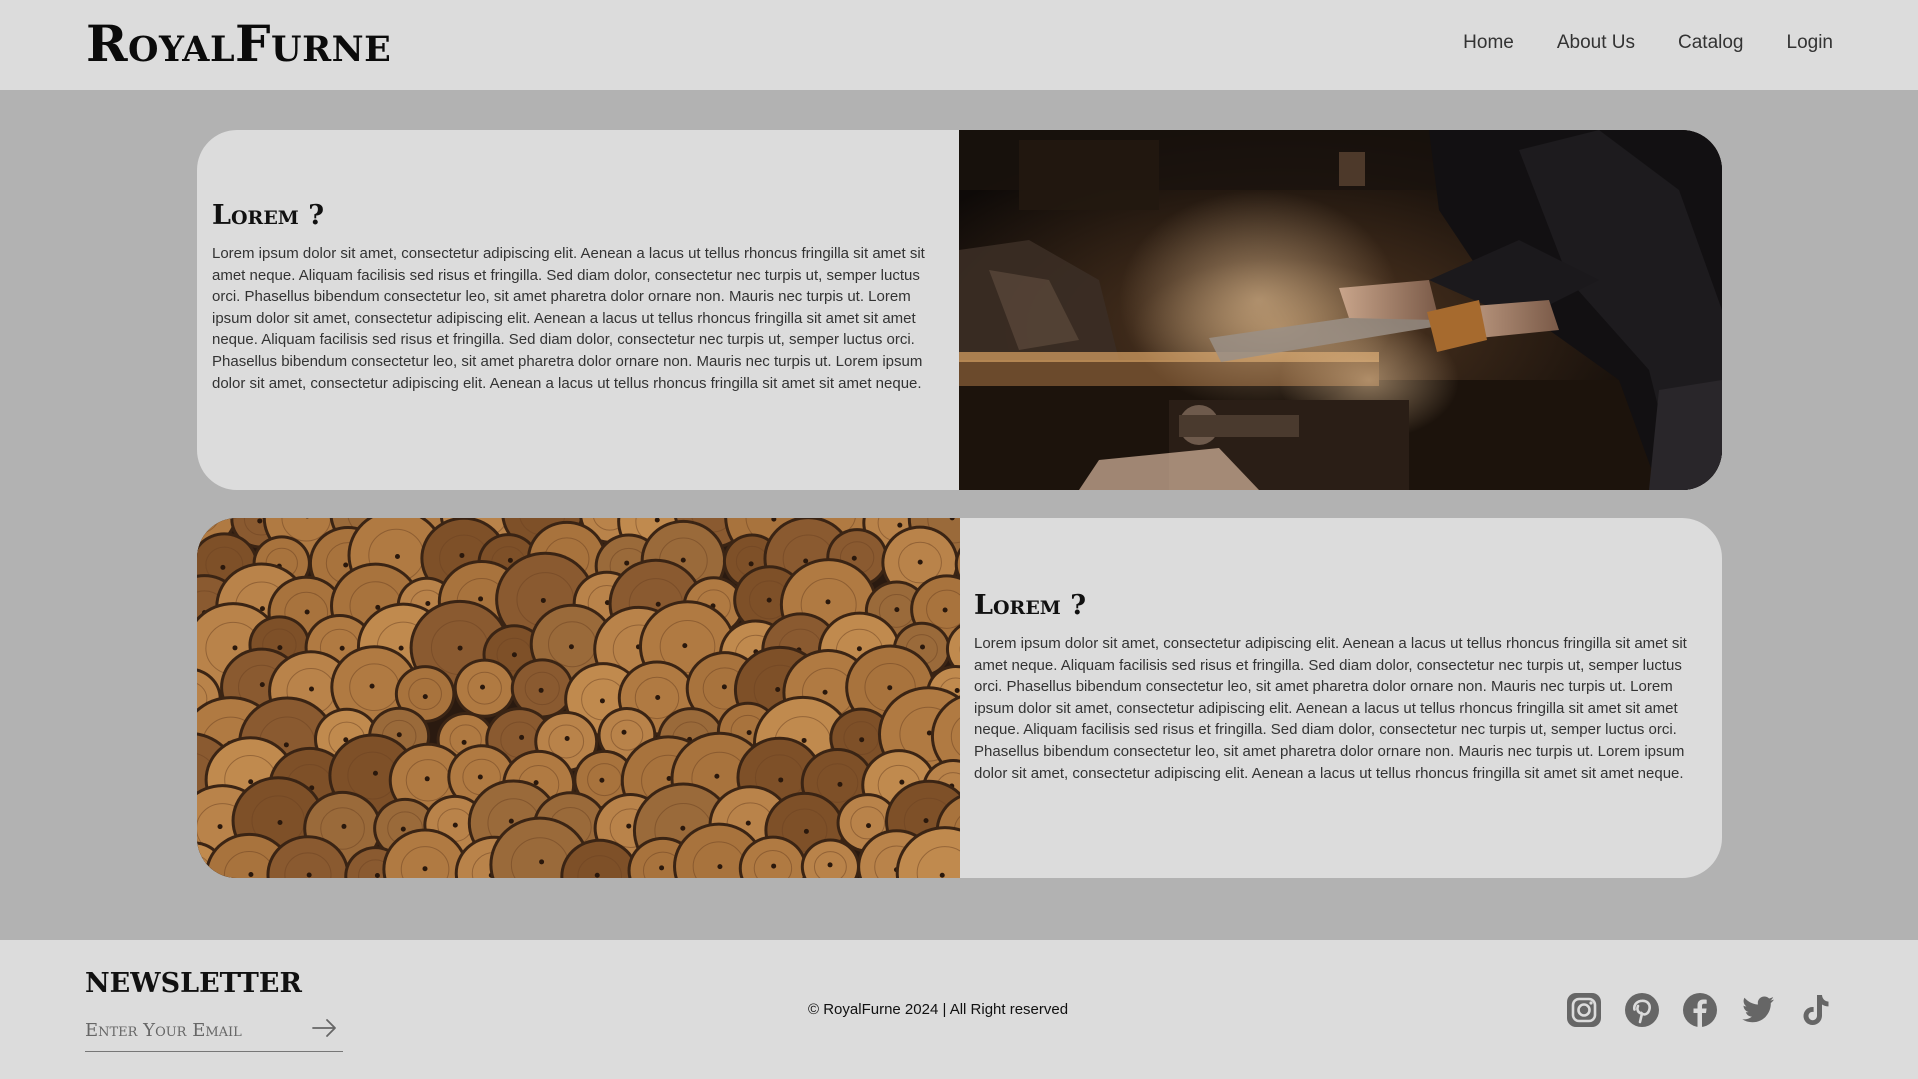 The height and width of the screenshot is (1079, 1918). What do you see at coordinates (938, 1009) in the screenshot?
I see `copyright-text: © RoyalFurne 2024 | All Right reserved` at bounding box center [938, 1009].